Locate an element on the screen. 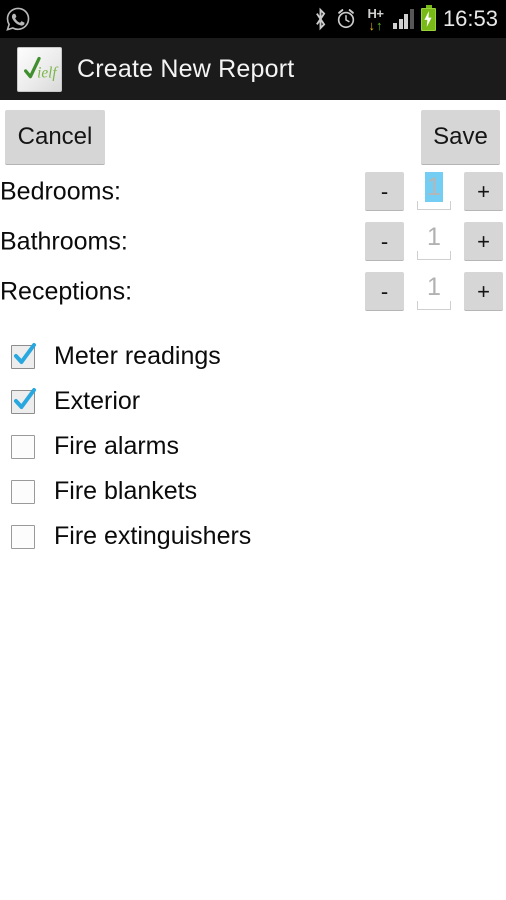  stepper-bedrooms: - 1 + is located at coordinates (434, 192).